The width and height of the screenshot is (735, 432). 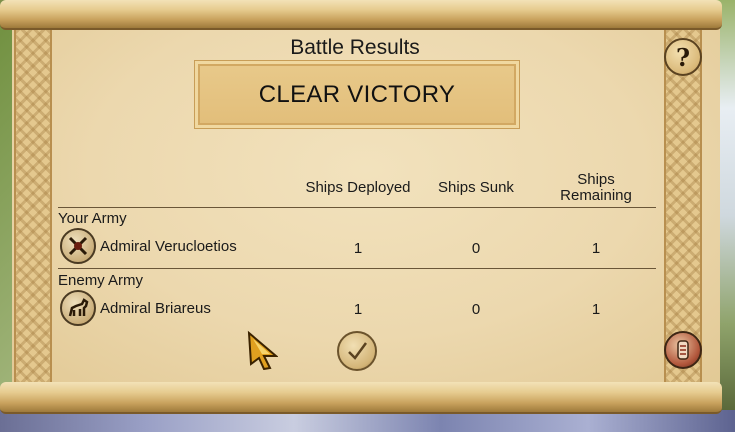 I want to click on outcome-banner: CLEAR VICTORY, so click(x=357, y=94).